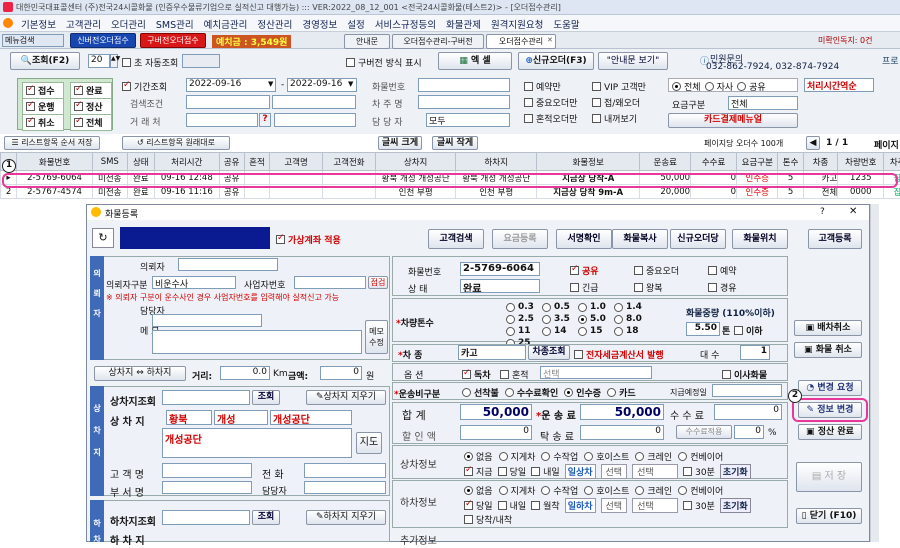  I want to click on date-from-input: 2022-09-16, so click(231, 85).